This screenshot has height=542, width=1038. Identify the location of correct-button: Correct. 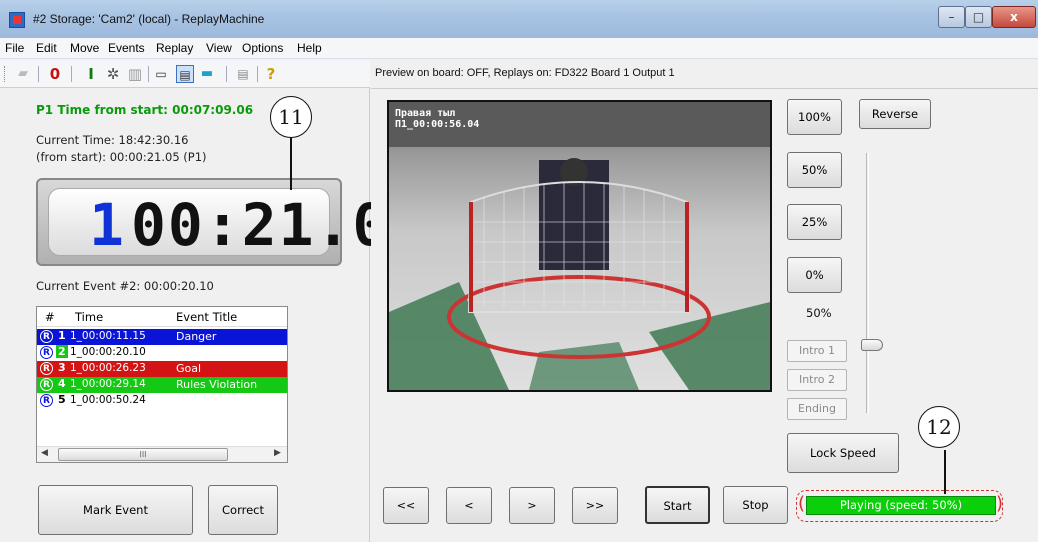
(243, 510).